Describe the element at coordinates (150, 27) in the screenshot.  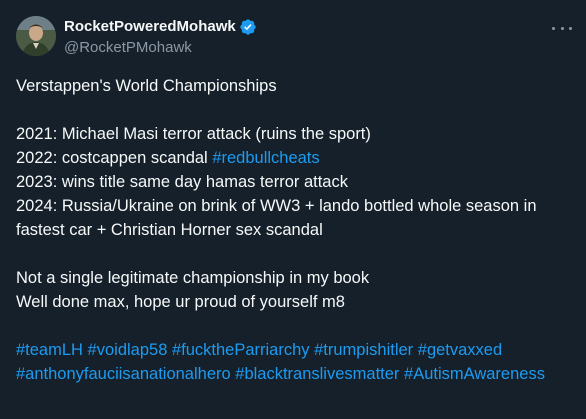
I see `author-display-name: RocketPoweredMohawk` at that location.